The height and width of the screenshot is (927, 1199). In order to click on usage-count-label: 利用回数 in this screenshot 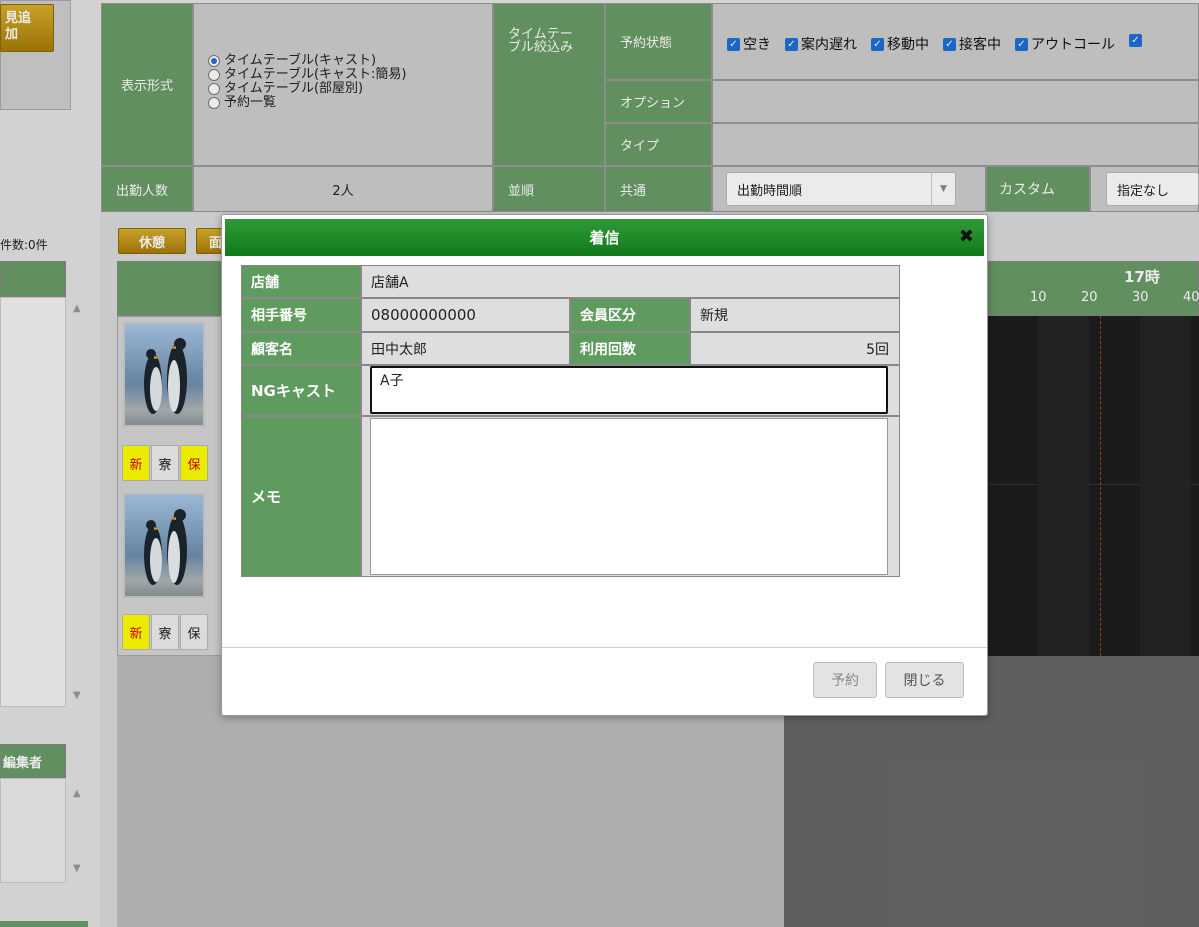, I will do `click(630, 348)`.